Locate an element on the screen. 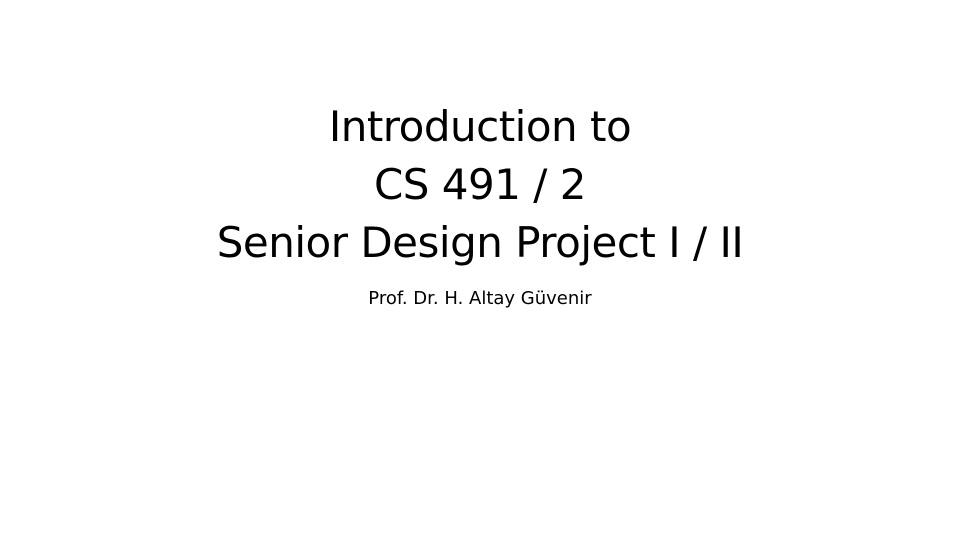 The width and height of the screenshot is (960, 540). slide-subtitle: Prof. Dr. H. Altay Güvenir is located at coordinates (480, 298).